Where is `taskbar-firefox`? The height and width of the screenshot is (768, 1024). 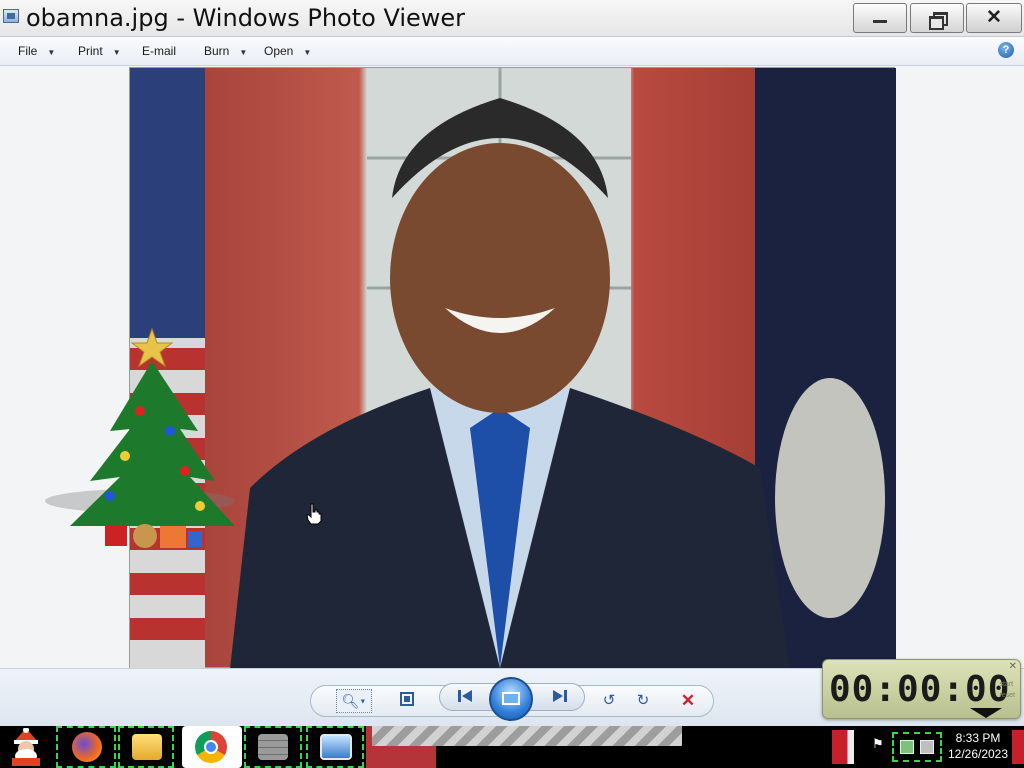
taskbar-firefox is located at coordinates (86, 747).